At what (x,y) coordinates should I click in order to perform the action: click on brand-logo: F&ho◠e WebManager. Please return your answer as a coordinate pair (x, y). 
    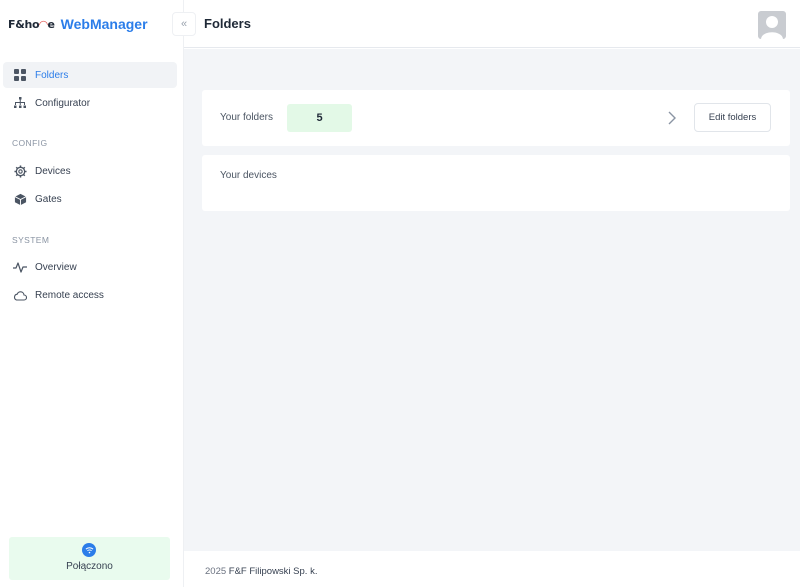
    Looking at the image, I should click on (78, 24).